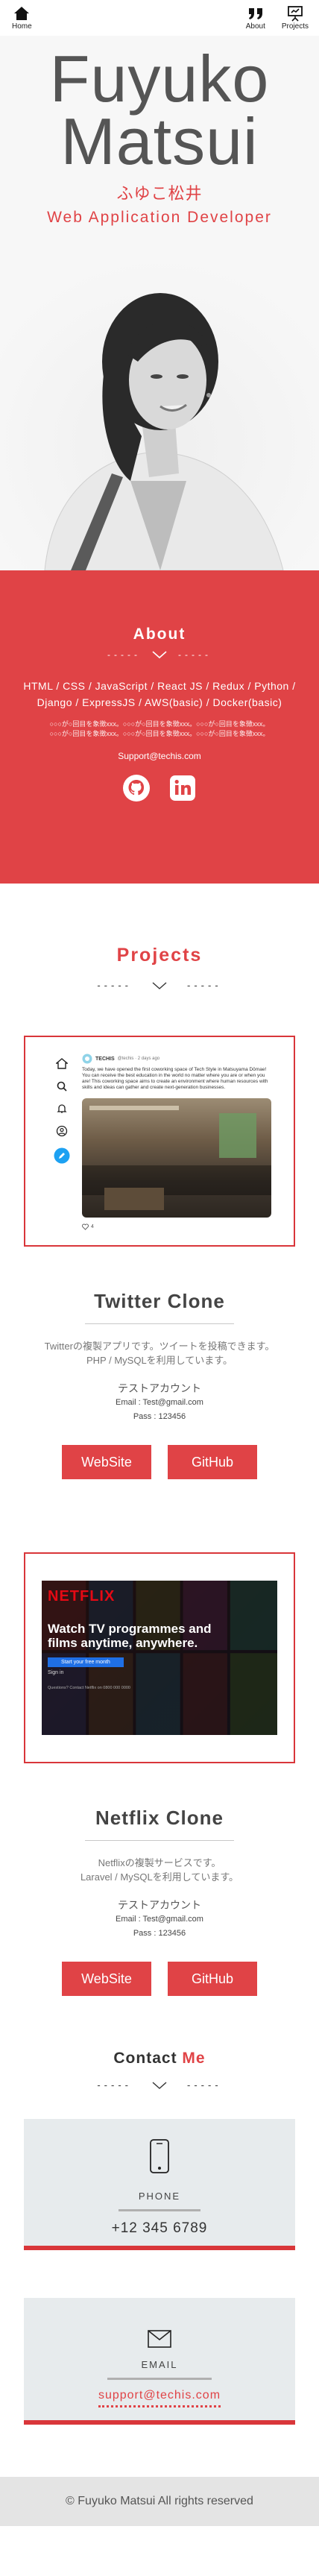 The height and width of the screenshot is (2576, 319). Describe the element at coordinates (159, 1346) in the screenshot. I see `project-desc-line-1: Twitterの複製アプリです。ツイートを投稿できます。` at that location.